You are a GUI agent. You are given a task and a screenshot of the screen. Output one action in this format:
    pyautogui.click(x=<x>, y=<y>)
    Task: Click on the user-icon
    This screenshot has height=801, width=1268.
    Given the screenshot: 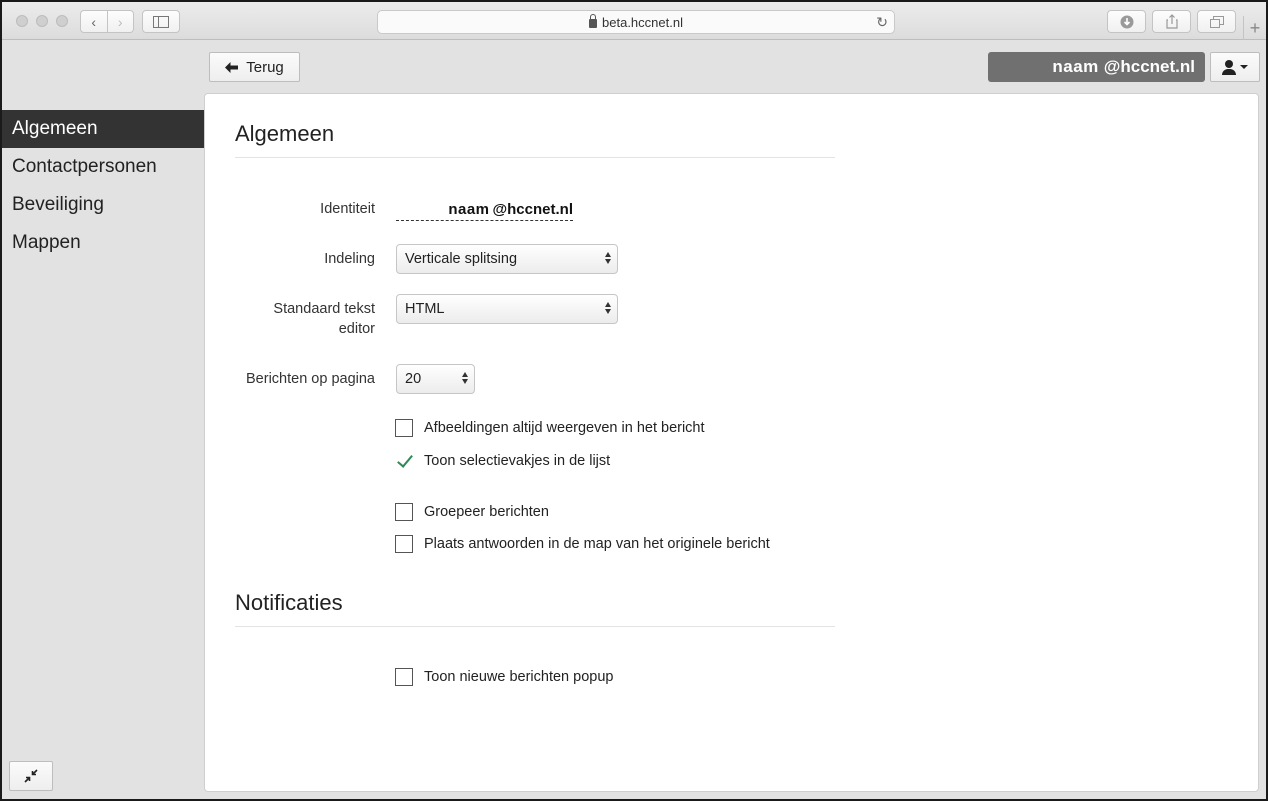 What is the action you would take?
    pyautogui.click(x=1229, y=67)
    